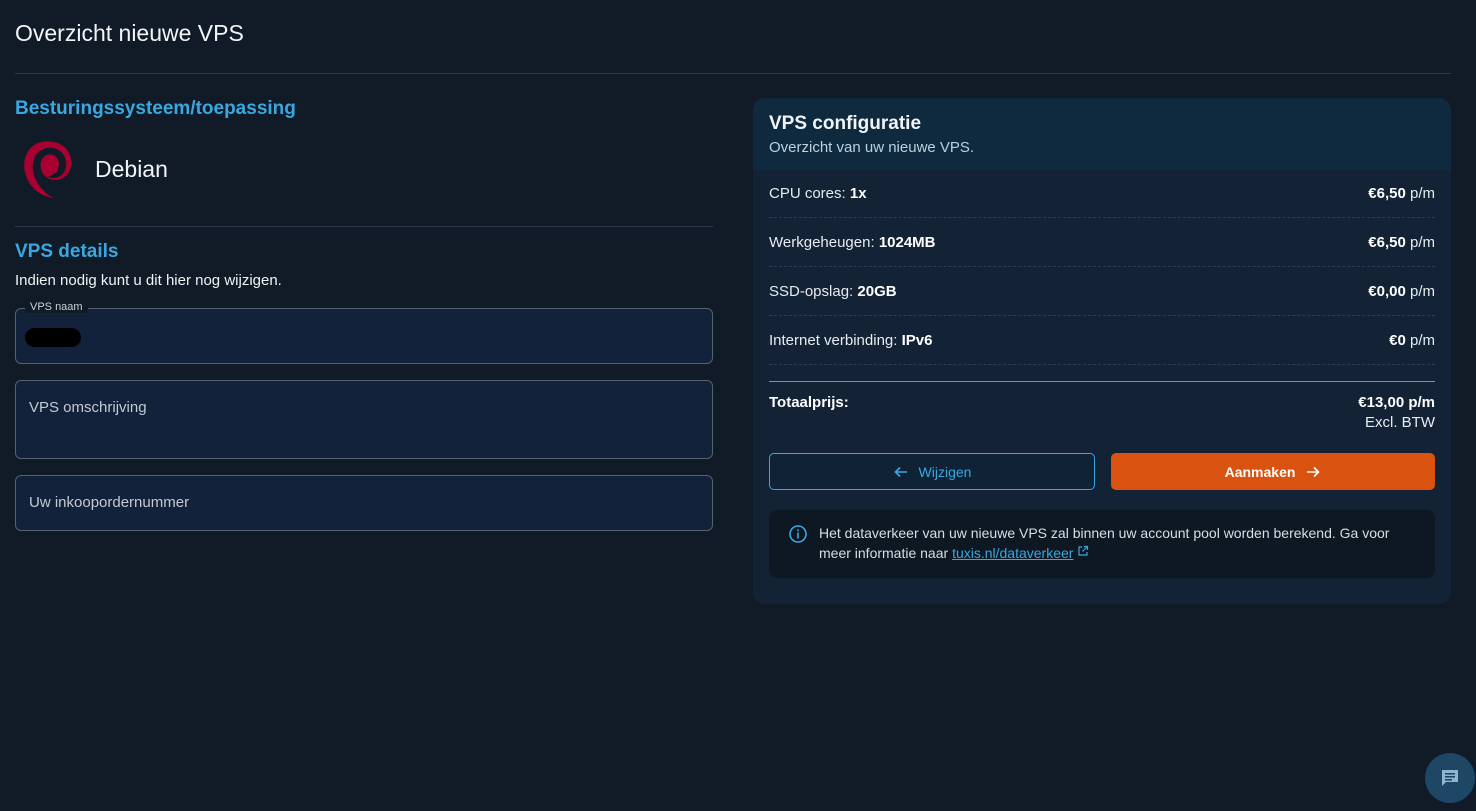  I want to click on total-vat: Excl. BTW, so click(1400, 422).